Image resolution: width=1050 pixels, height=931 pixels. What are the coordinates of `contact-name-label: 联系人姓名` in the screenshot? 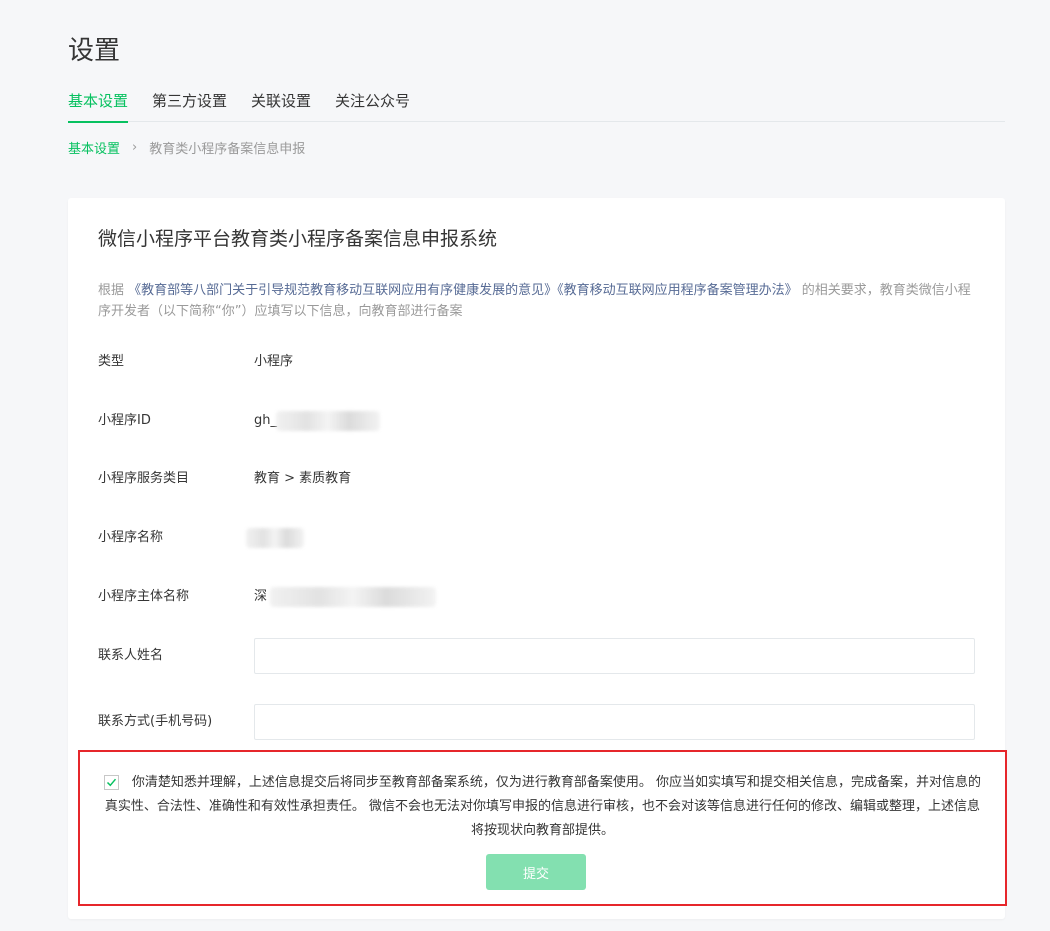 It's located at (131, 655).